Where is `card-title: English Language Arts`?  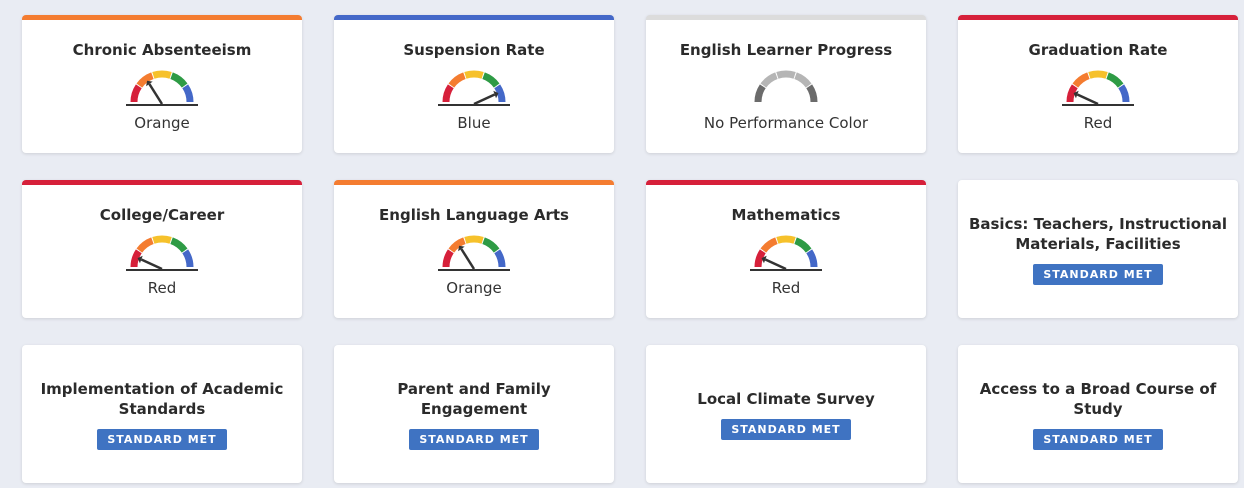 card-title: English Language Arts is located at coordinates (474, 215).